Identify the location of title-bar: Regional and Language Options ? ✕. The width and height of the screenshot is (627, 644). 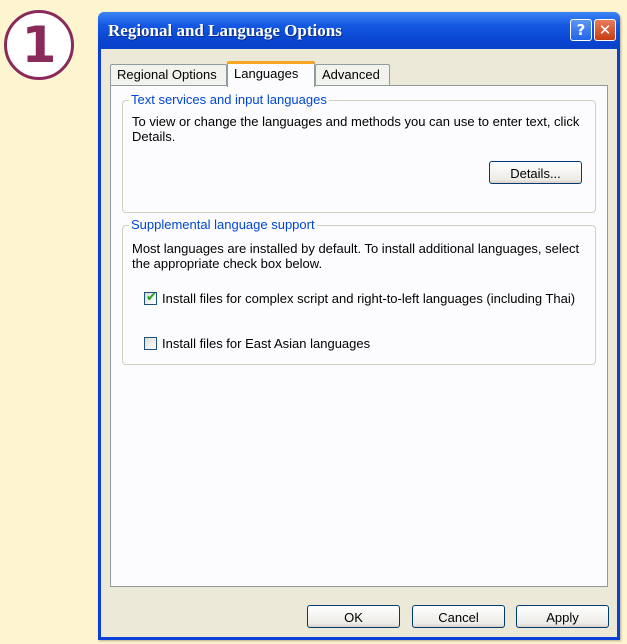
(359, 30).